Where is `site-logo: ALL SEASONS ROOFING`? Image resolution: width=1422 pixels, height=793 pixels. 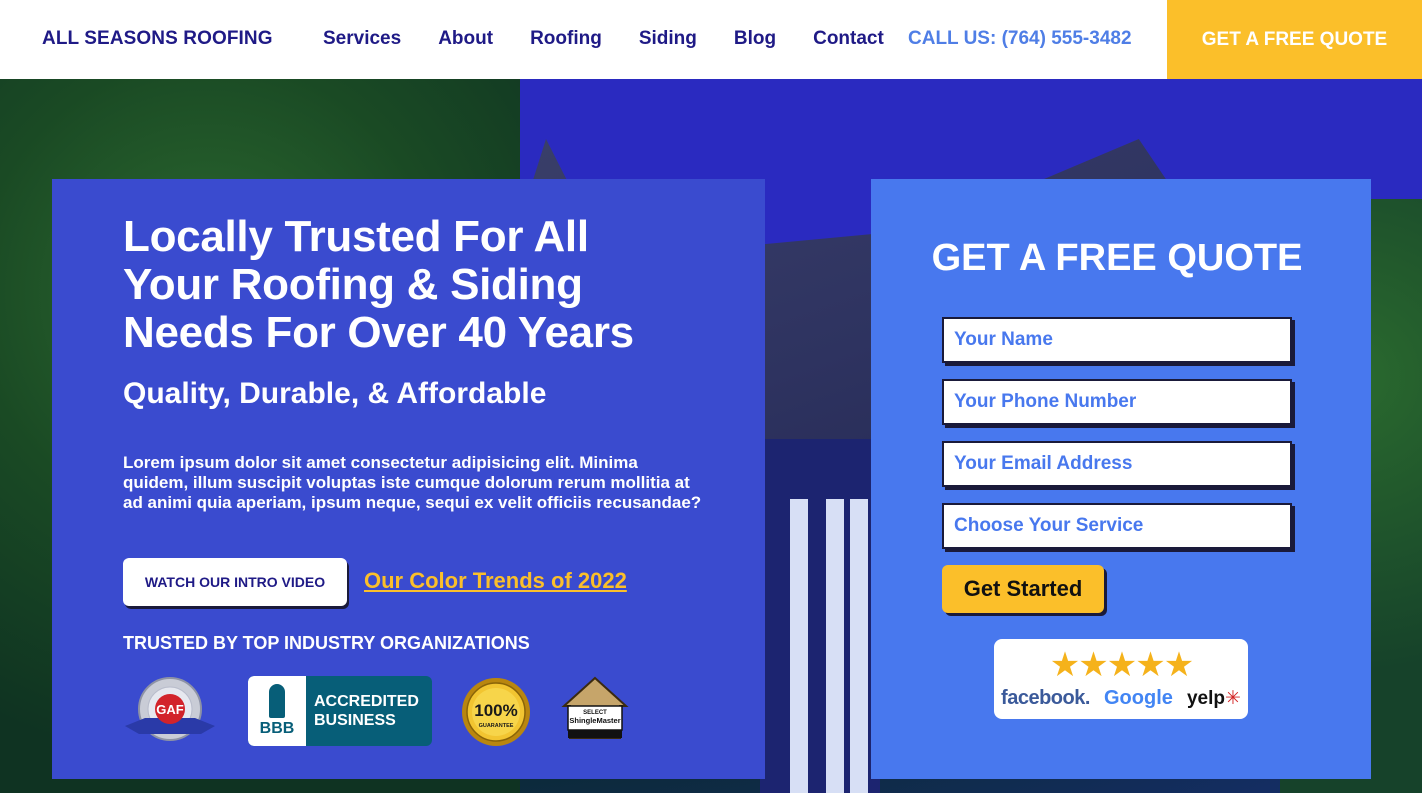 site-logo: ALL SEASONS ROOFING is located at coordinates (157, 39).